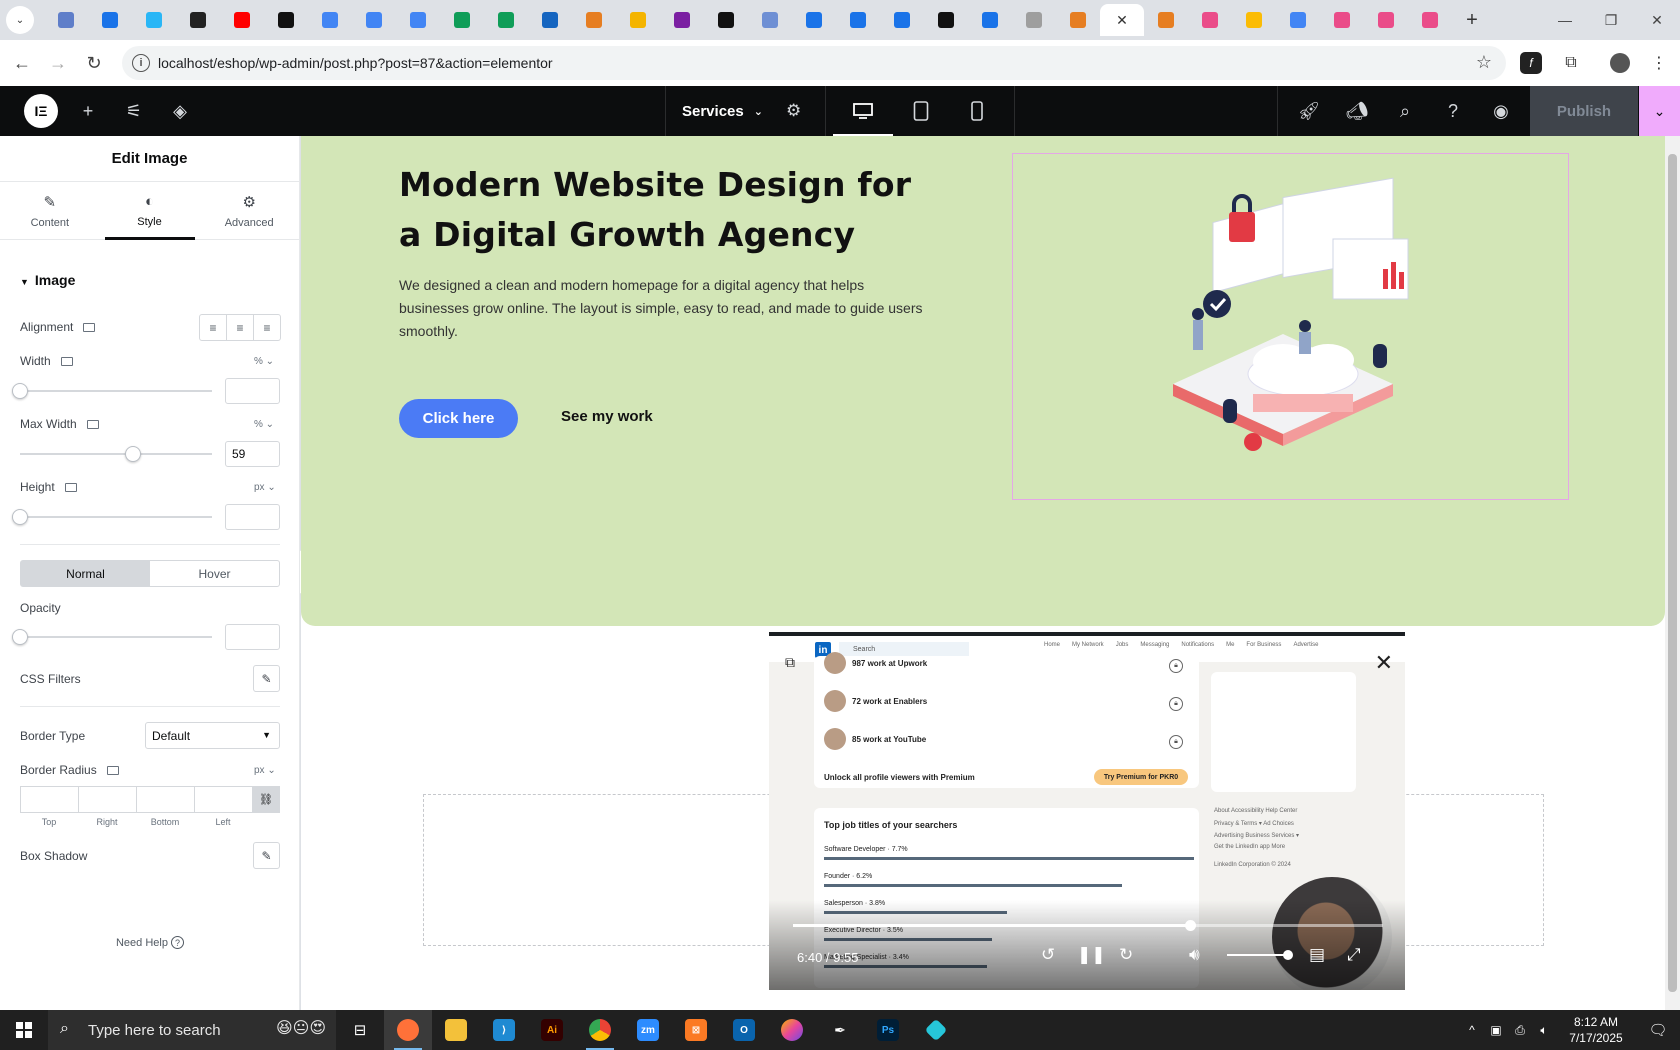 The width and height of the screenshot is (1680, 1050). Describe the element at coordinates (265, 487) in the screenshot. I see `height-unit-select: px ⌄` at that location.